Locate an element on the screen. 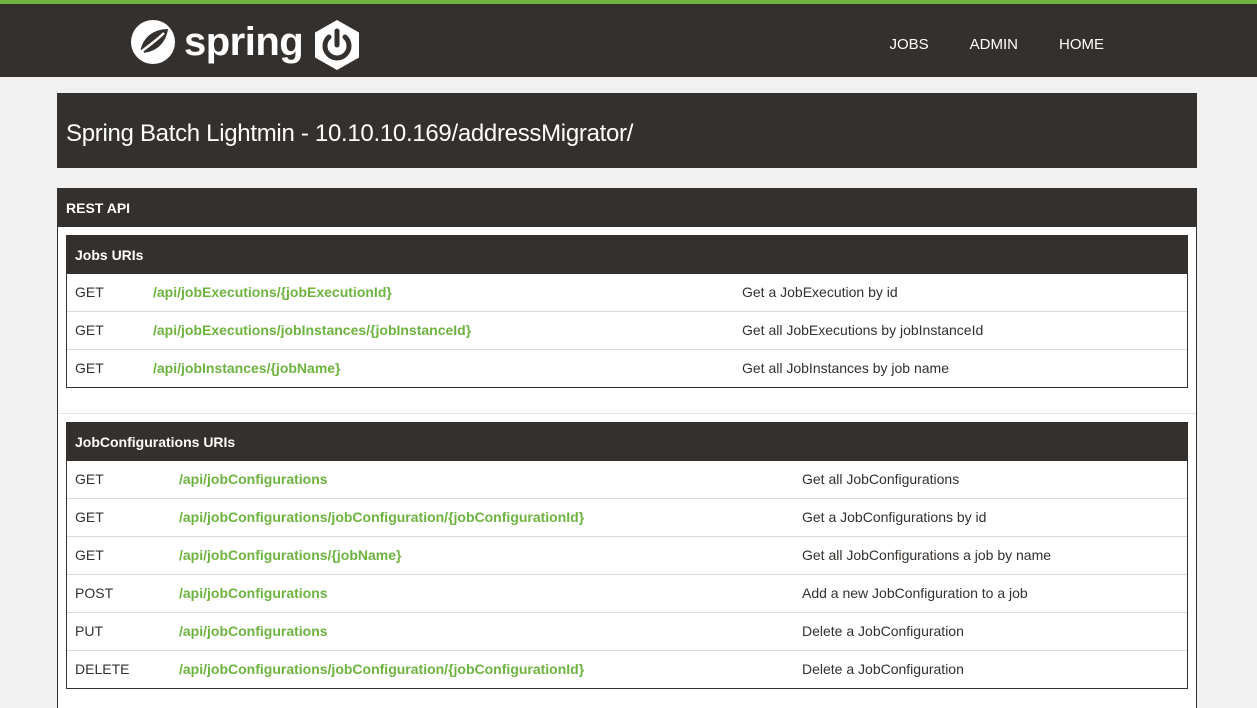 The image size is (1257, 708). http-method: DELETE is located at coordinates (102, 669).